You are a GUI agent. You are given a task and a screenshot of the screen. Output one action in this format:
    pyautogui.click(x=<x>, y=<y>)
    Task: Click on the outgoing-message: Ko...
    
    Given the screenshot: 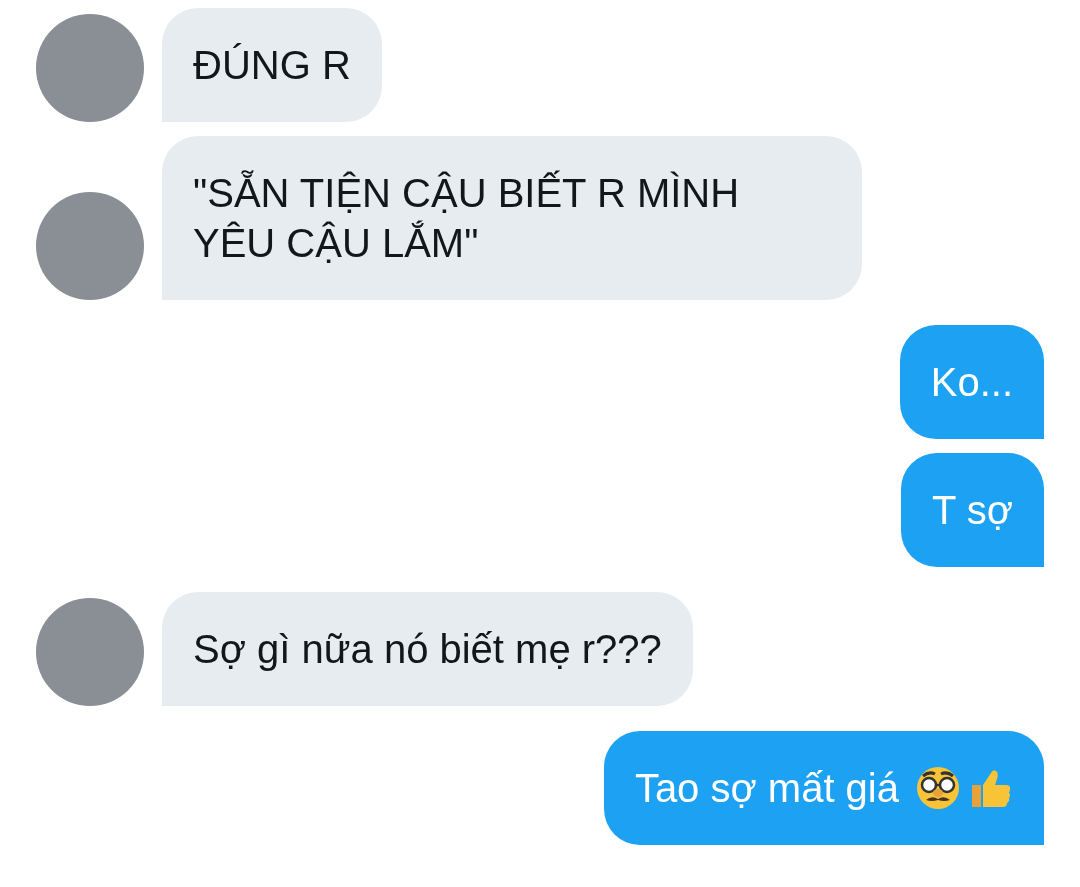 What is the action you would take?
    pyautogui.click(x=971, y=382)
    